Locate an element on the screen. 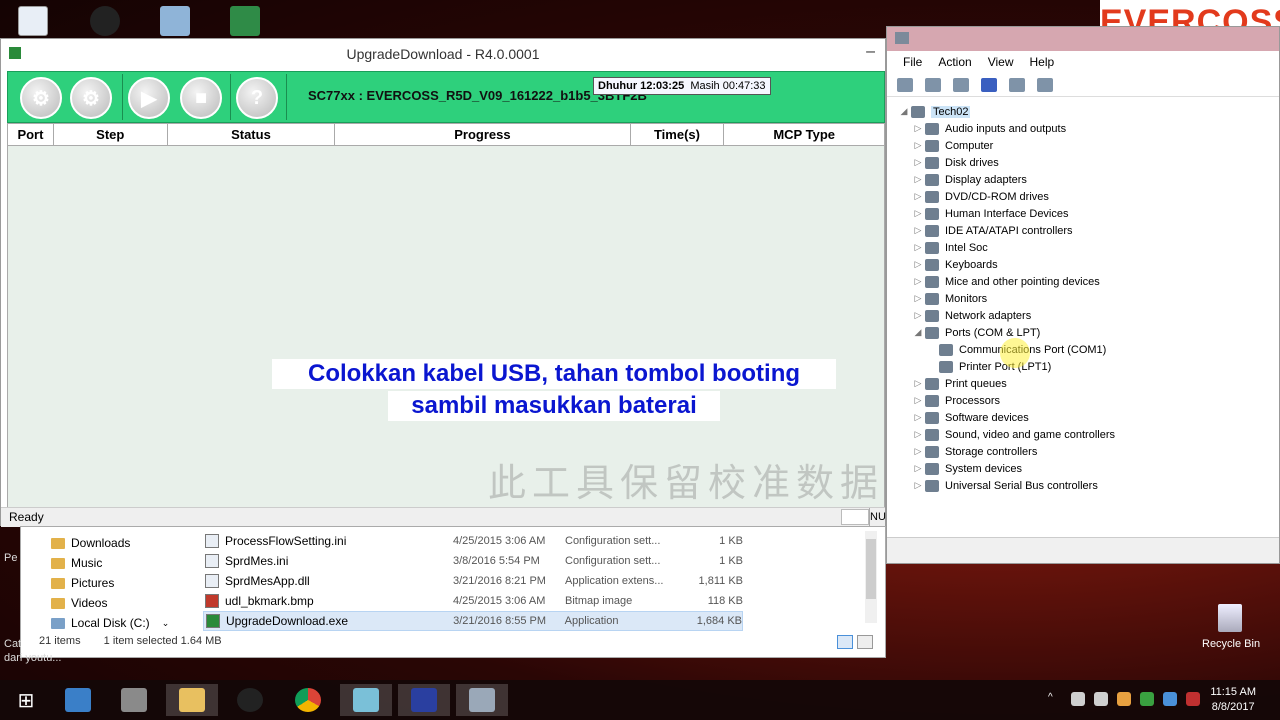  tree-node: ▷ Storage controllers is located at coordinates (1088, 451).